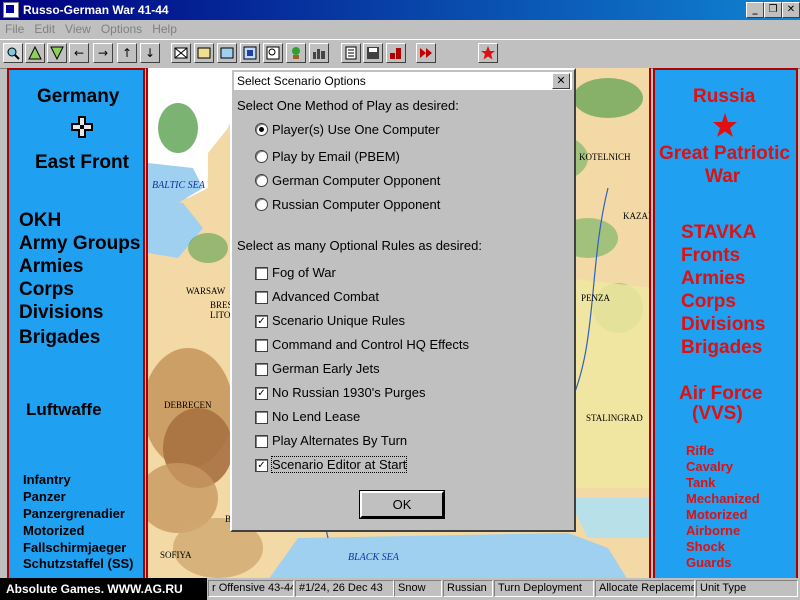  I want to click on triangle-down-icon, so click(57, 53).